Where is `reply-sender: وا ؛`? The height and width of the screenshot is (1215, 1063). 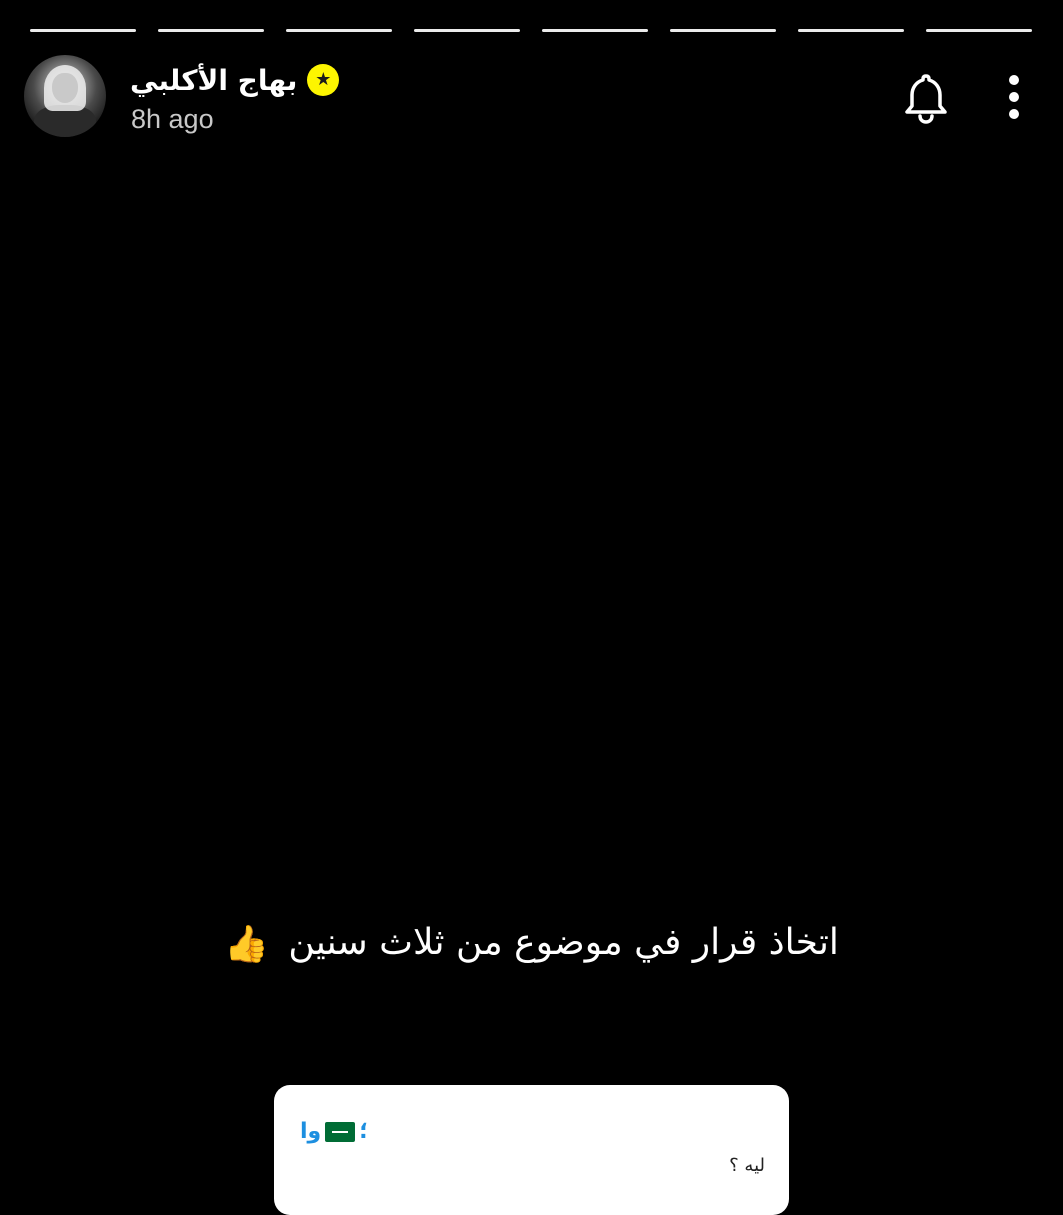 reply-sender: وا ؛ is located at coordinates (334, 1131).